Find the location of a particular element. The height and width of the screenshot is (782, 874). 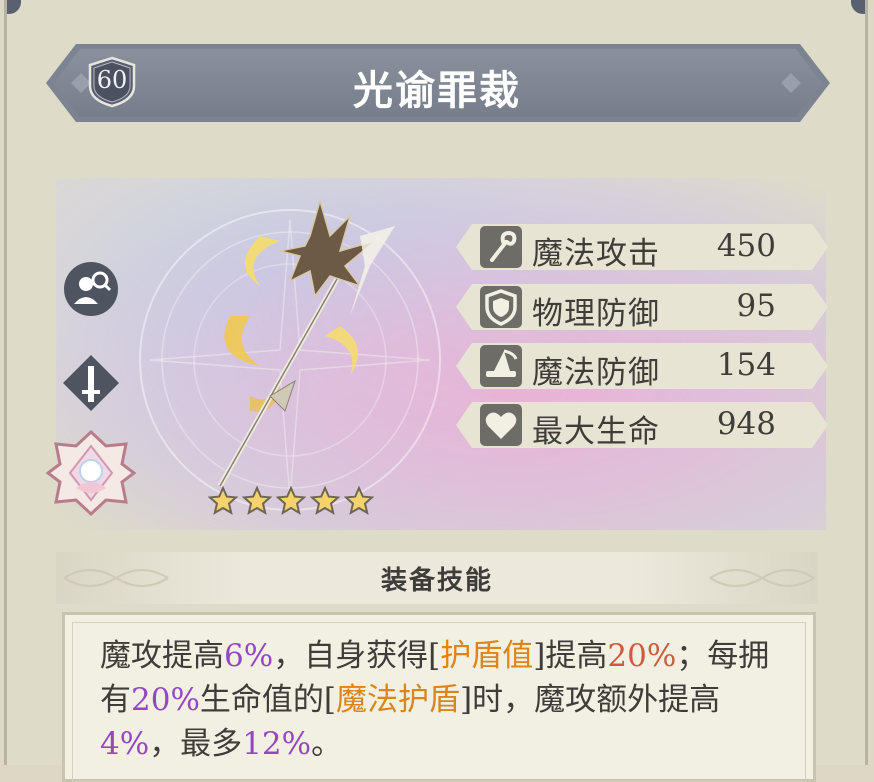

shield-icon is located at coordinates (501, 307).